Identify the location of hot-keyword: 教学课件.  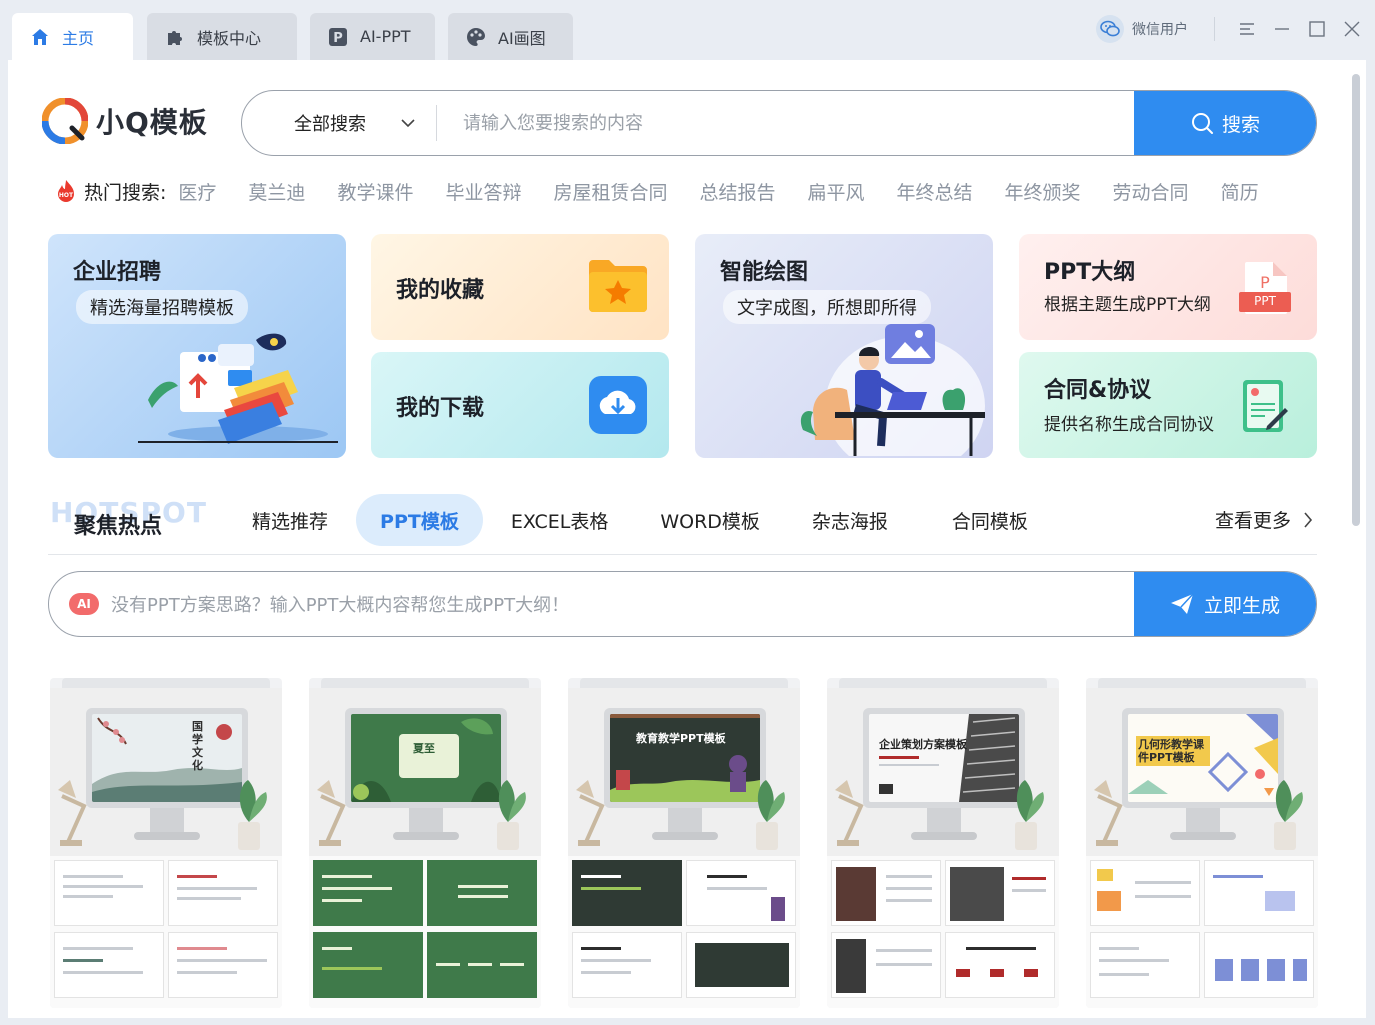
(375, 191).